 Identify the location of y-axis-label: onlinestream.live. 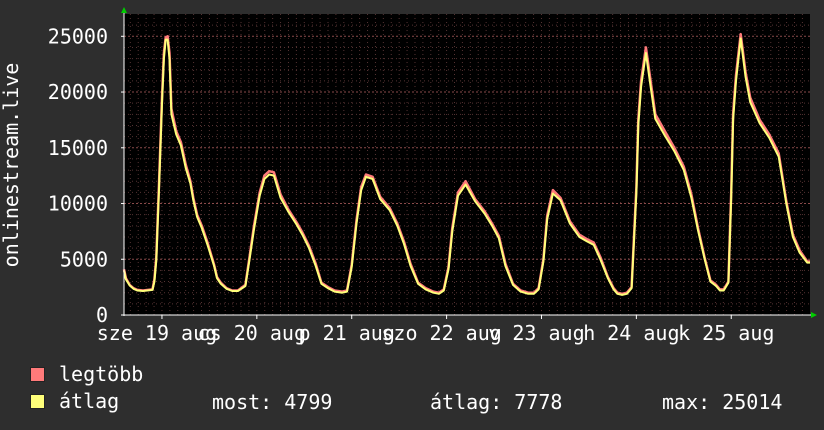
(11, 165).